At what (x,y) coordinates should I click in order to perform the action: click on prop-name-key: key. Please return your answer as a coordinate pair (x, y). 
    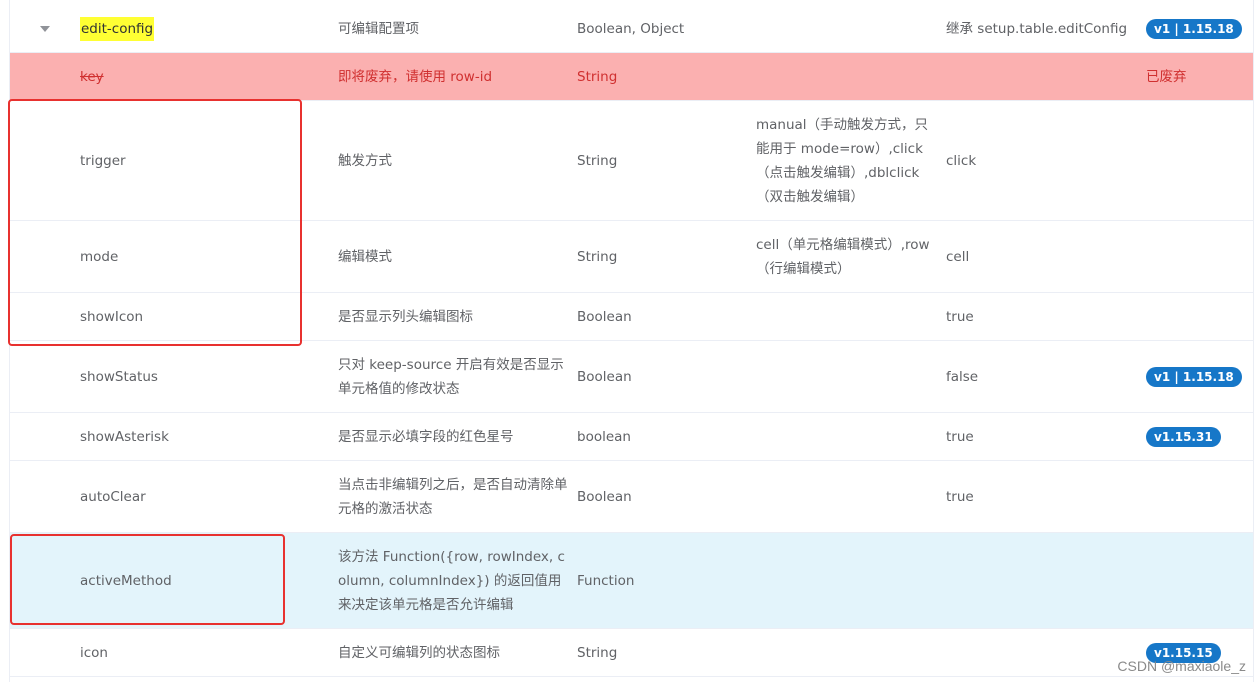
    Looking at the image, I should click on (92, 76).